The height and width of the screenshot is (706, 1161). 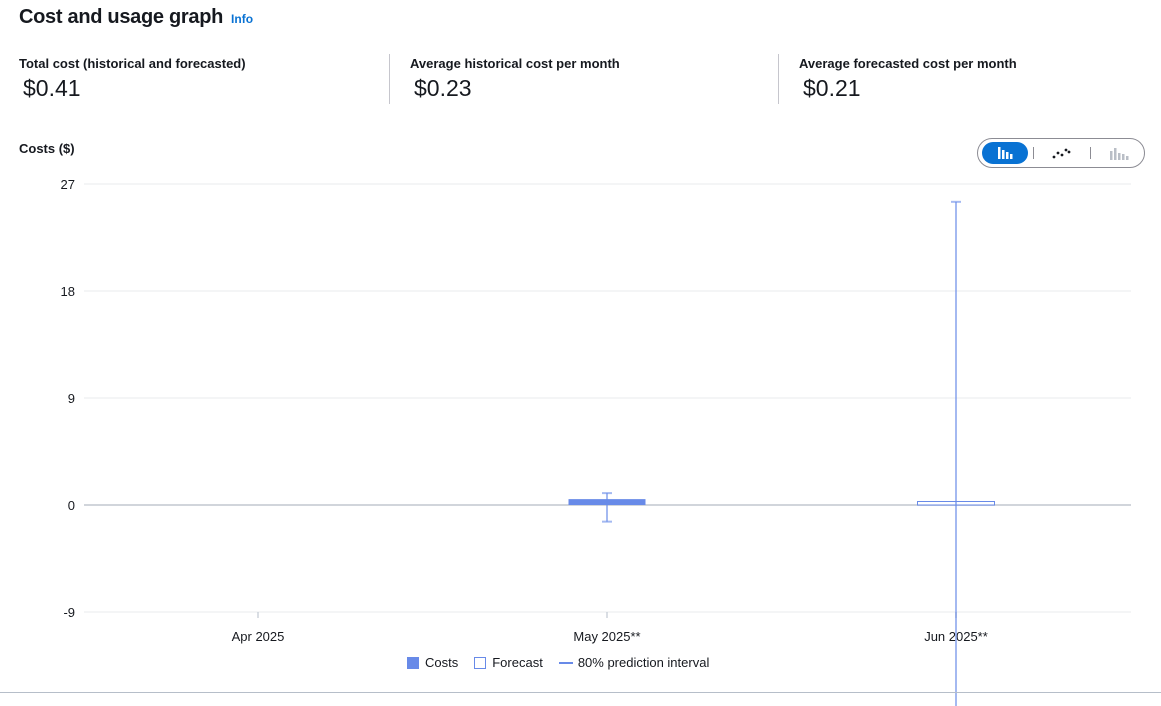 I want to click on y-tick-label: 27, so click(x=68, y=184).